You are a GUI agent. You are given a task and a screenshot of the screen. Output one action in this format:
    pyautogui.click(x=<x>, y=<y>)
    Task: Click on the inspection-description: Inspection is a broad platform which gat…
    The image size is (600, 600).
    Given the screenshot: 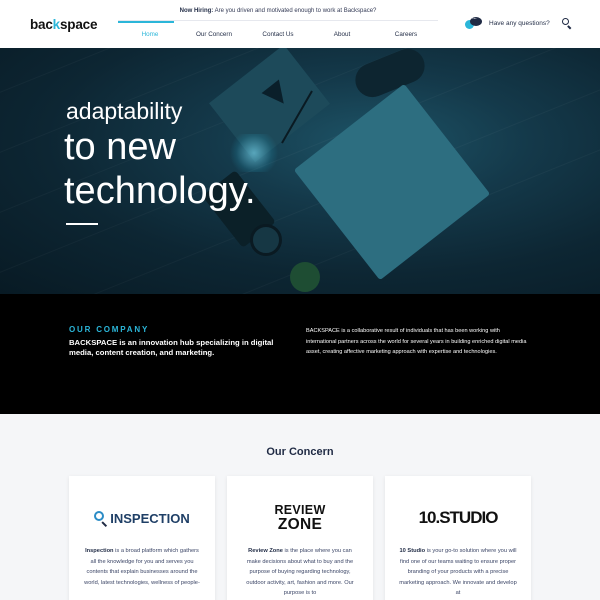 What is the action you would take?
    pyautogui.click(x=142, y=567)
    